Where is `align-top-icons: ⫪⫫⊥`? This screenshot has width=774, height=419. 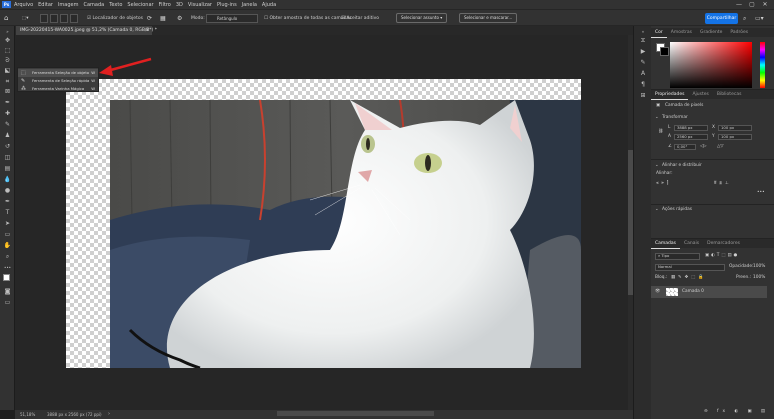
align-top-icons: ⫪⫫⊥ is located at coordinates (723, 184).